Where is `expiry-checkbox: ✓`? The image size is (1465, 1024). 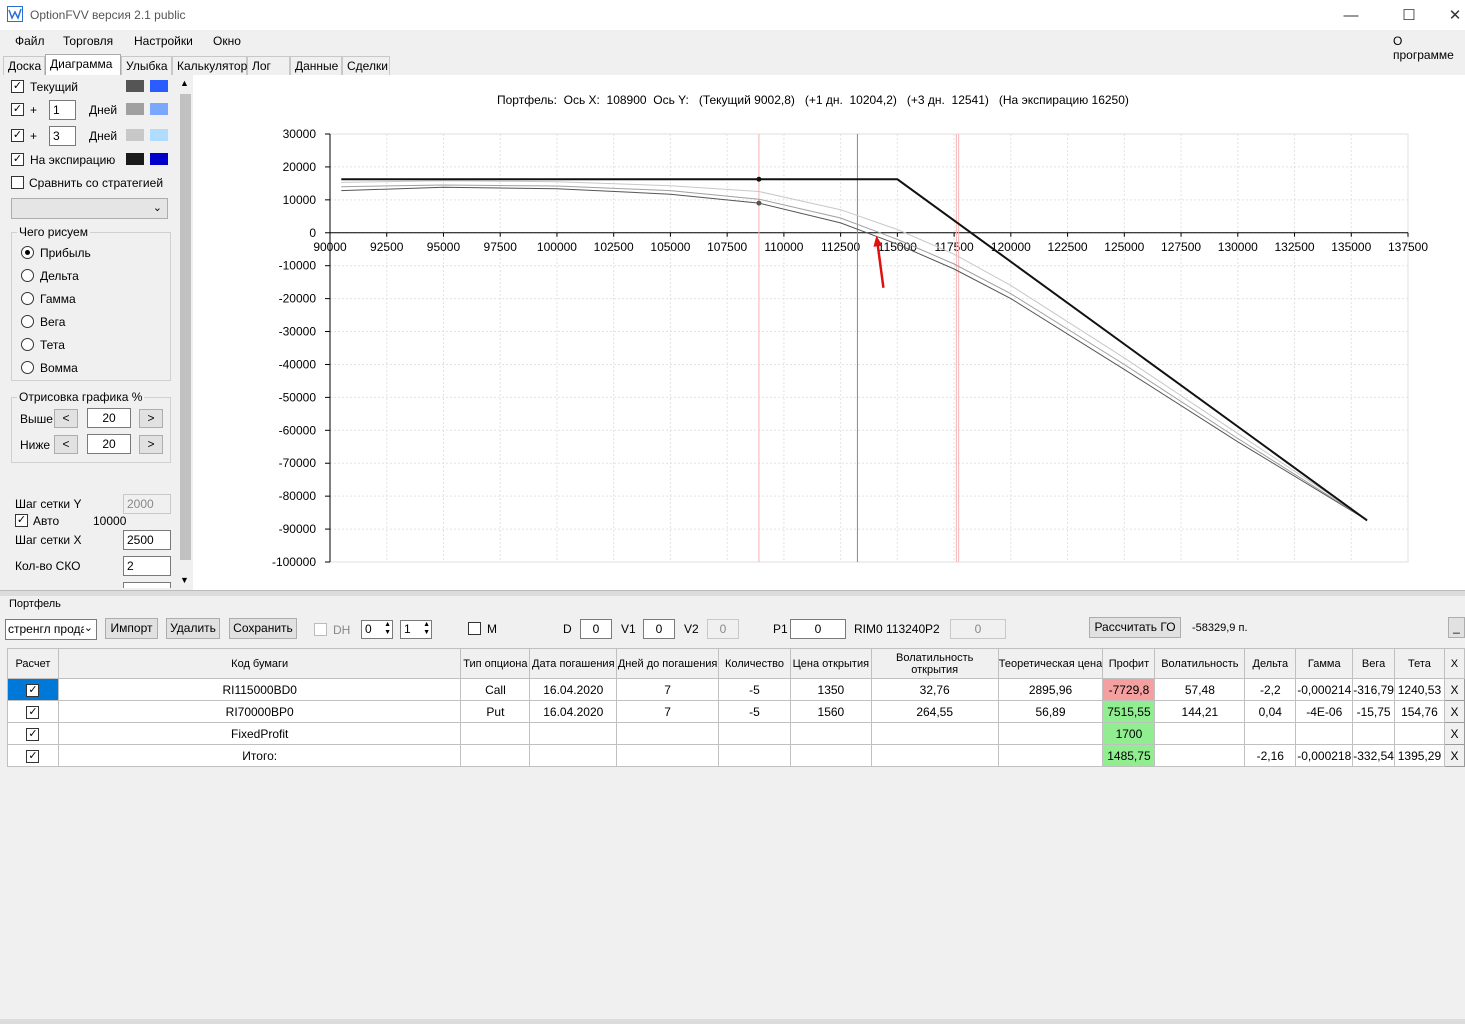
expiry-checkbox: ✓ is located at coordinates (17, 159).